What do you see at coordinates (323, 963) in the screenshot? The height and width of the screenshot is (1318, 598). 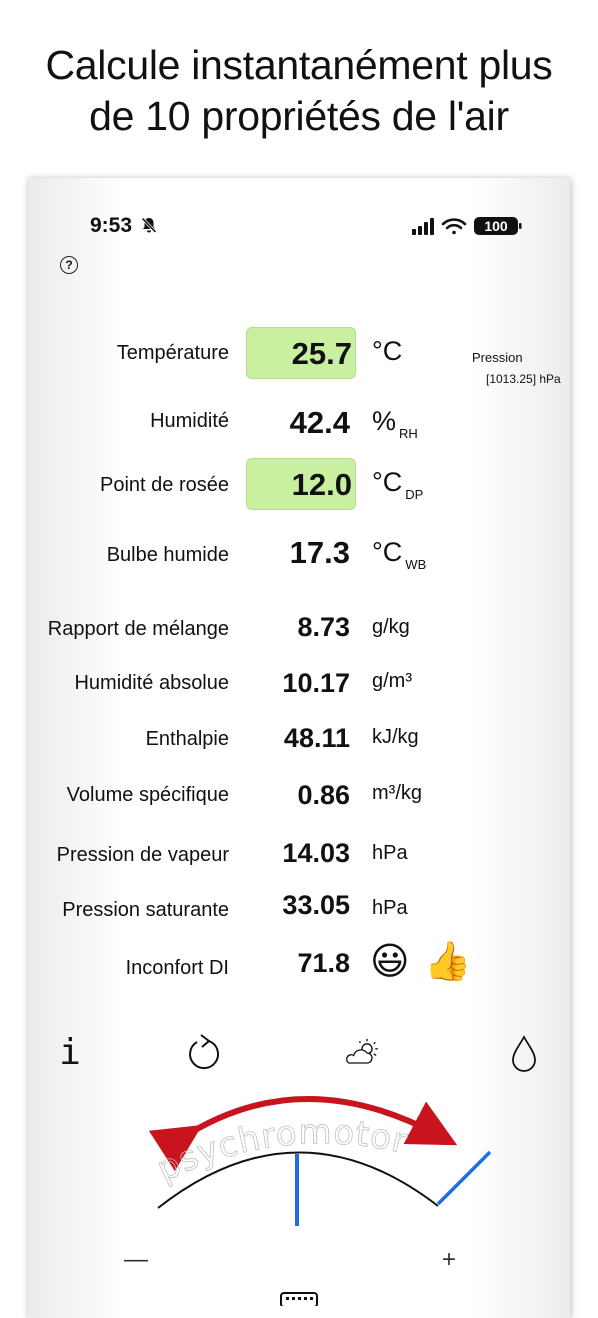 I see `discomfort-index-value: 71.8` at bounding box center [323, 963].